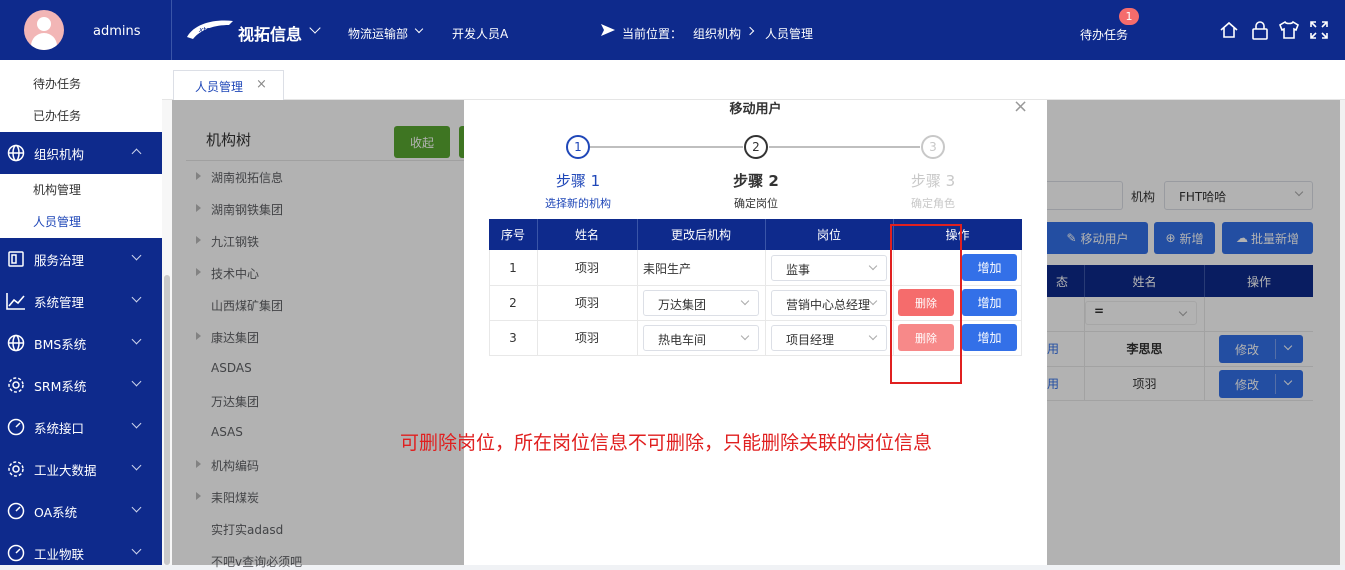  I want to click on page-scrollbar, so click(1342, 332).